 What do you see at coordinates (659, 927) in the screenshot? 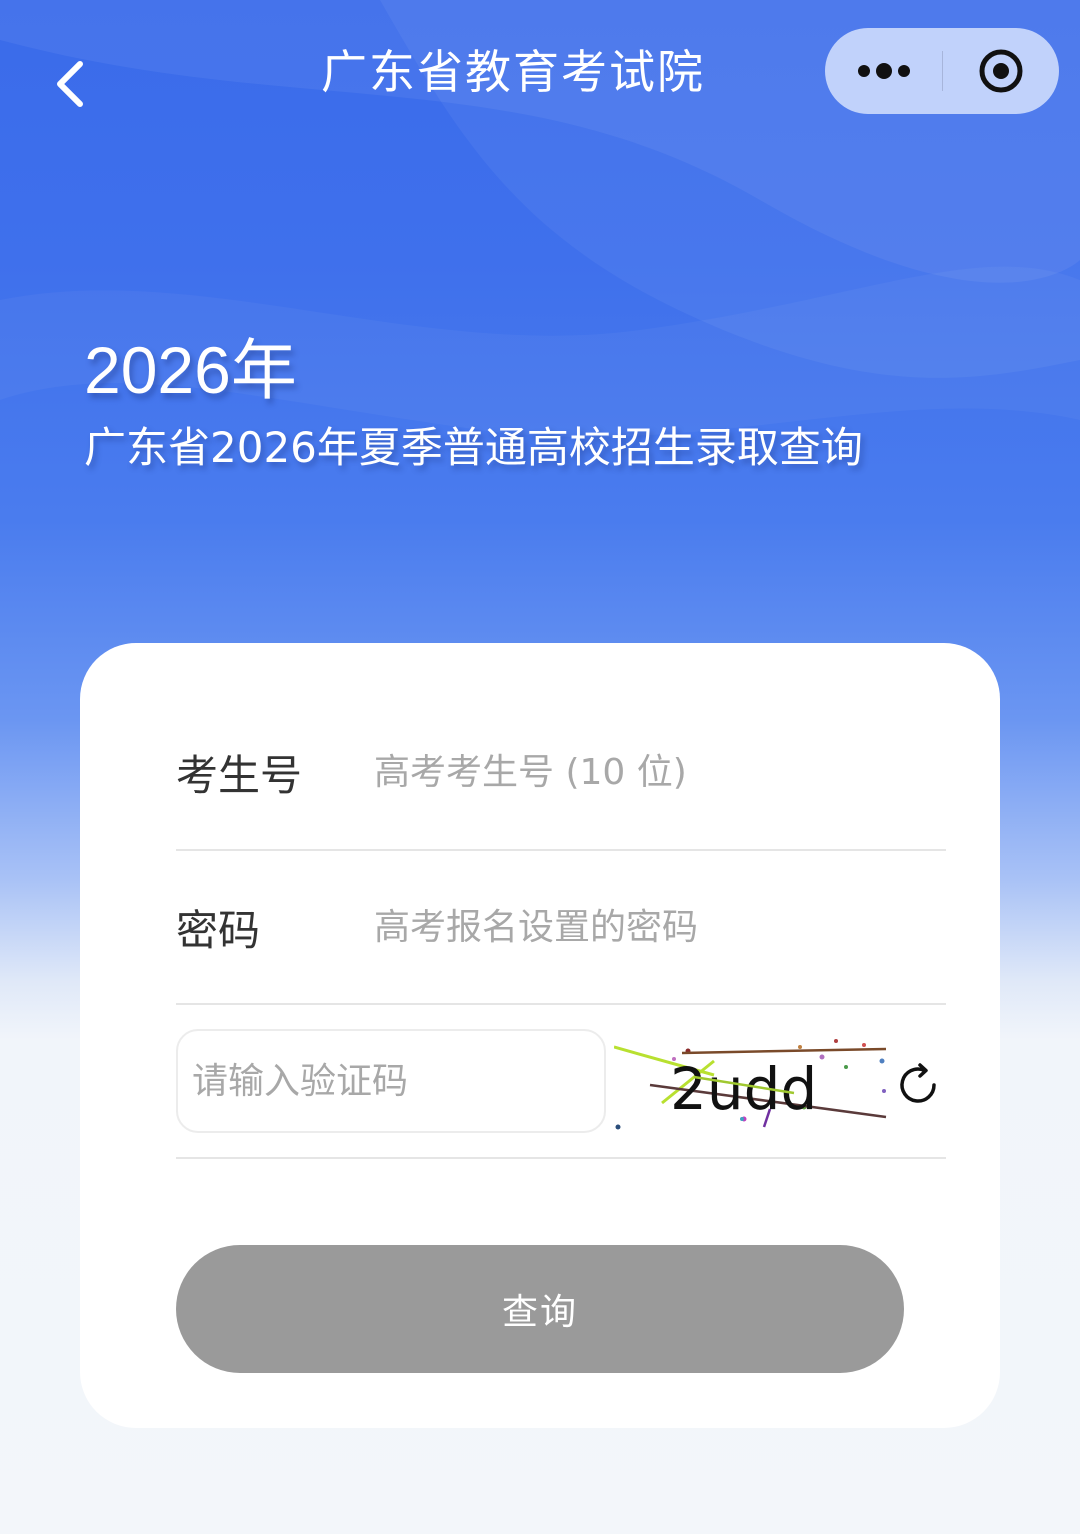
I see `password-input` at bounding box center [659, 927].